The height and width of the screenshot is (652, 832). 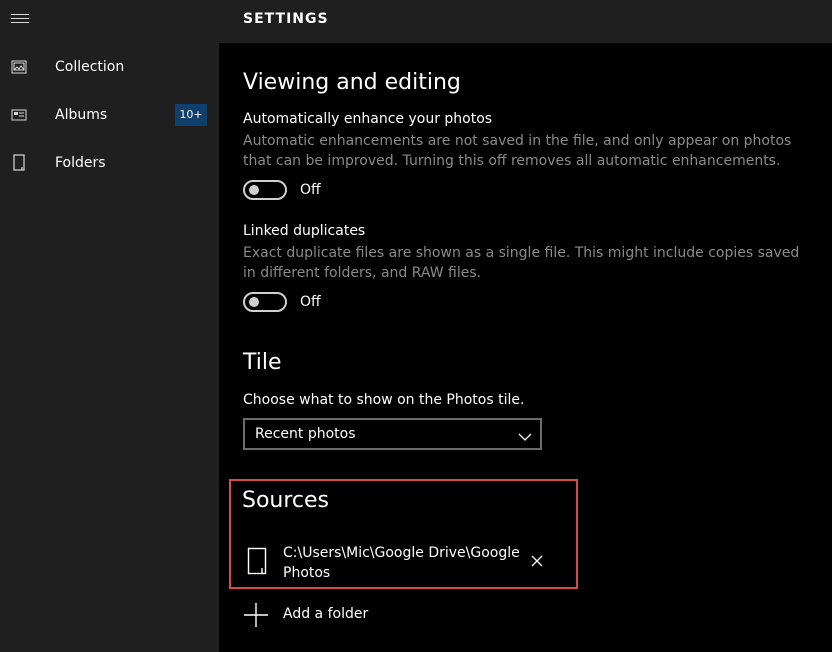 I want to click on close-icon, so click(x=537, y=561).